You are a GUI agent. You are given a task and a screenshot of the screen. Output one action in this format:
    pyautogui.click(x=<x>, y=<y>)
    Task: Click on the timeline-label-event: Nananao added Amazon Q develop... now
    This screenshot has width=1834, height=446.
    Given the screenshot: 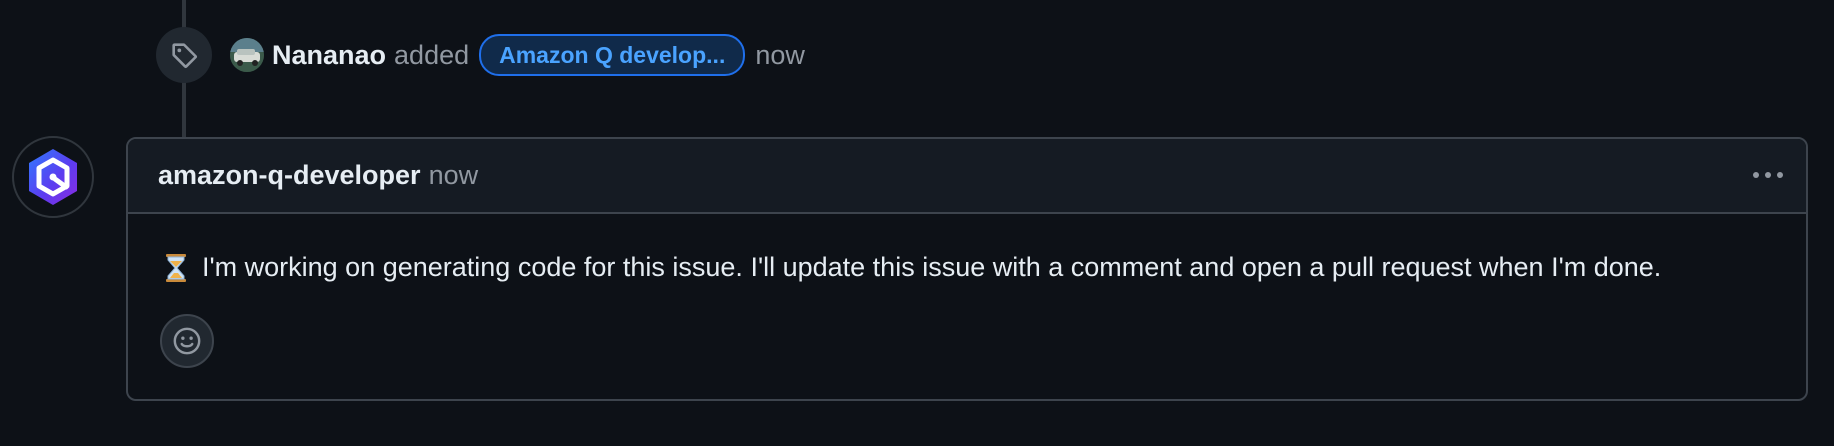 What is the action you would take?
    pyautogui.click(x=480, y=55)
    